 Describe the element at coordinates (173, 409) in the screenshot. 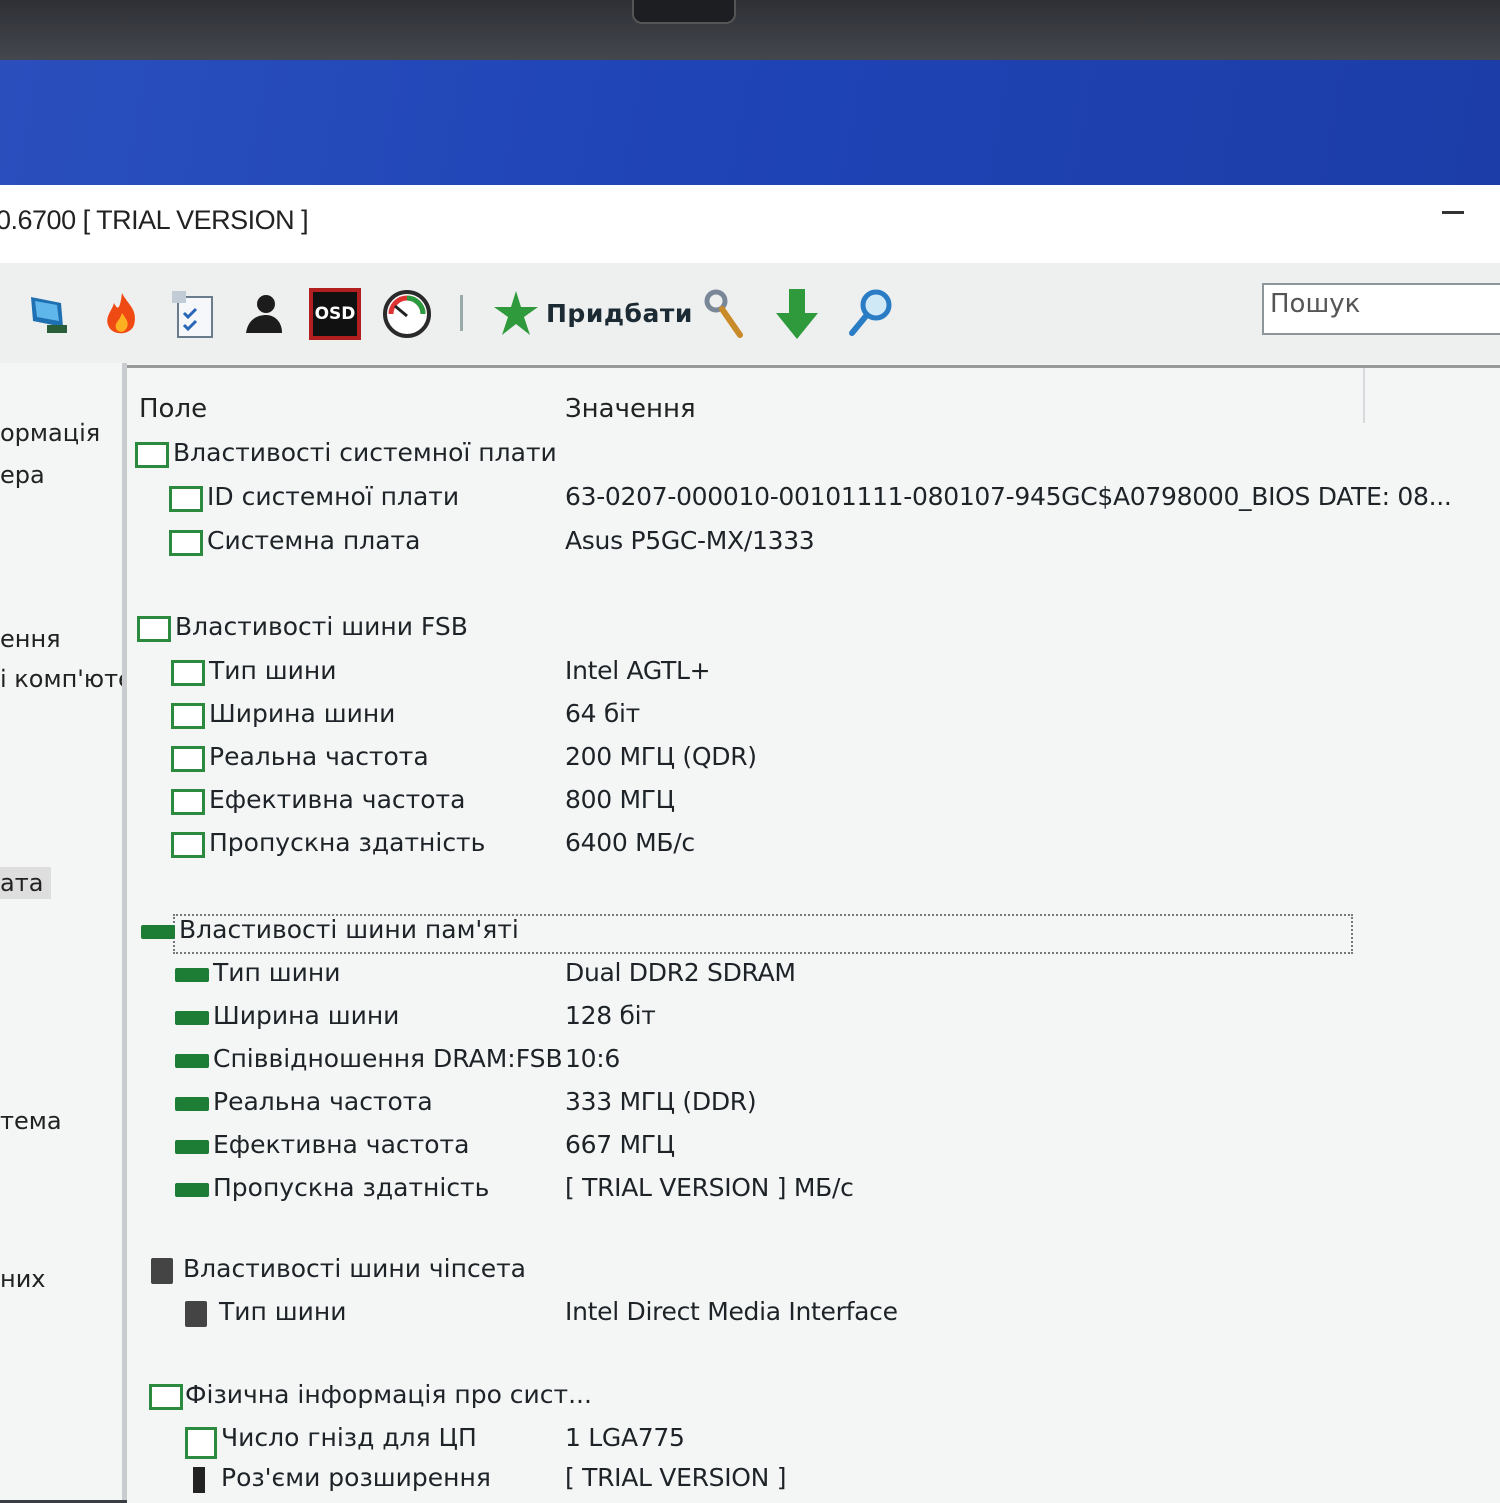

I see `column-header-field: Поле` at that location.